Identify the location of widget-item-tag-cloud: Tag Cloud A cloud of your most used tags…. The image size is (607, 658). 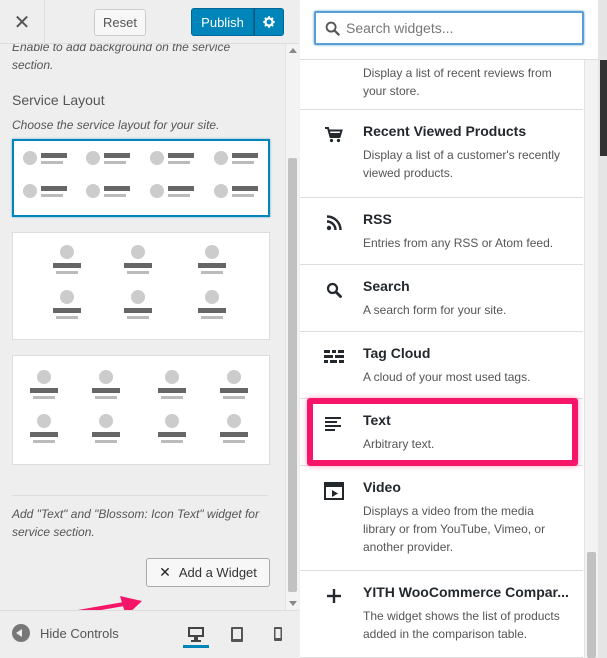
(441, 366).